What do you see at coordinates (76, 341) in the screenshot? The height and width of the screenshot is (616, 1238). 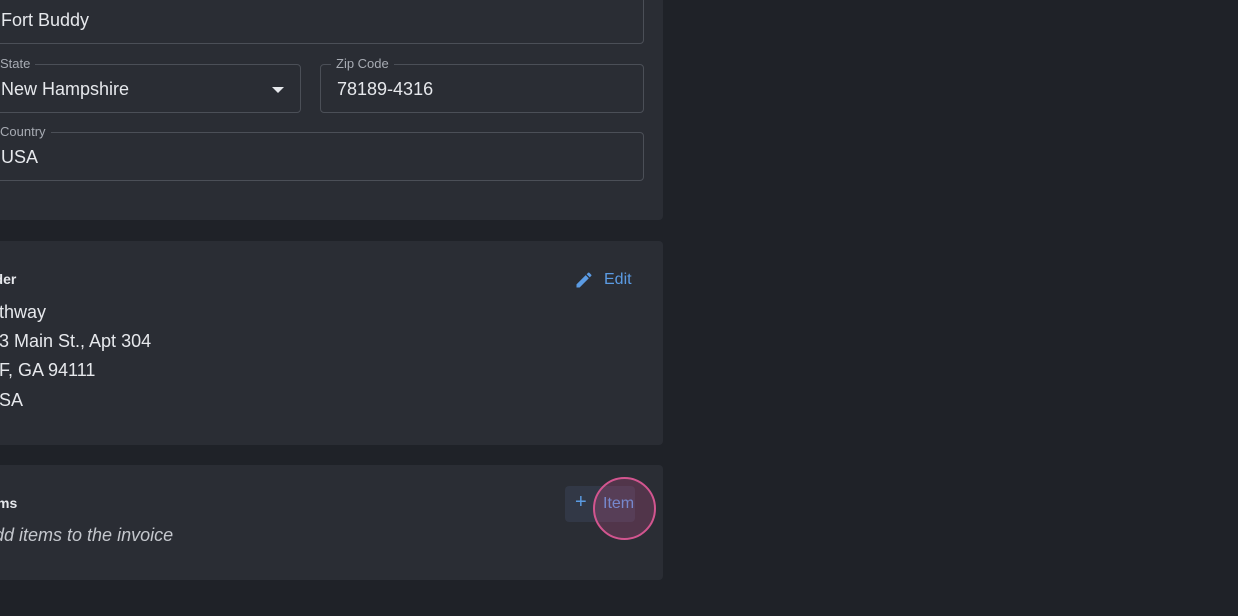 I see `sender-address-line: 3 Main St., Apt 304` at bounding box center [76, 341].